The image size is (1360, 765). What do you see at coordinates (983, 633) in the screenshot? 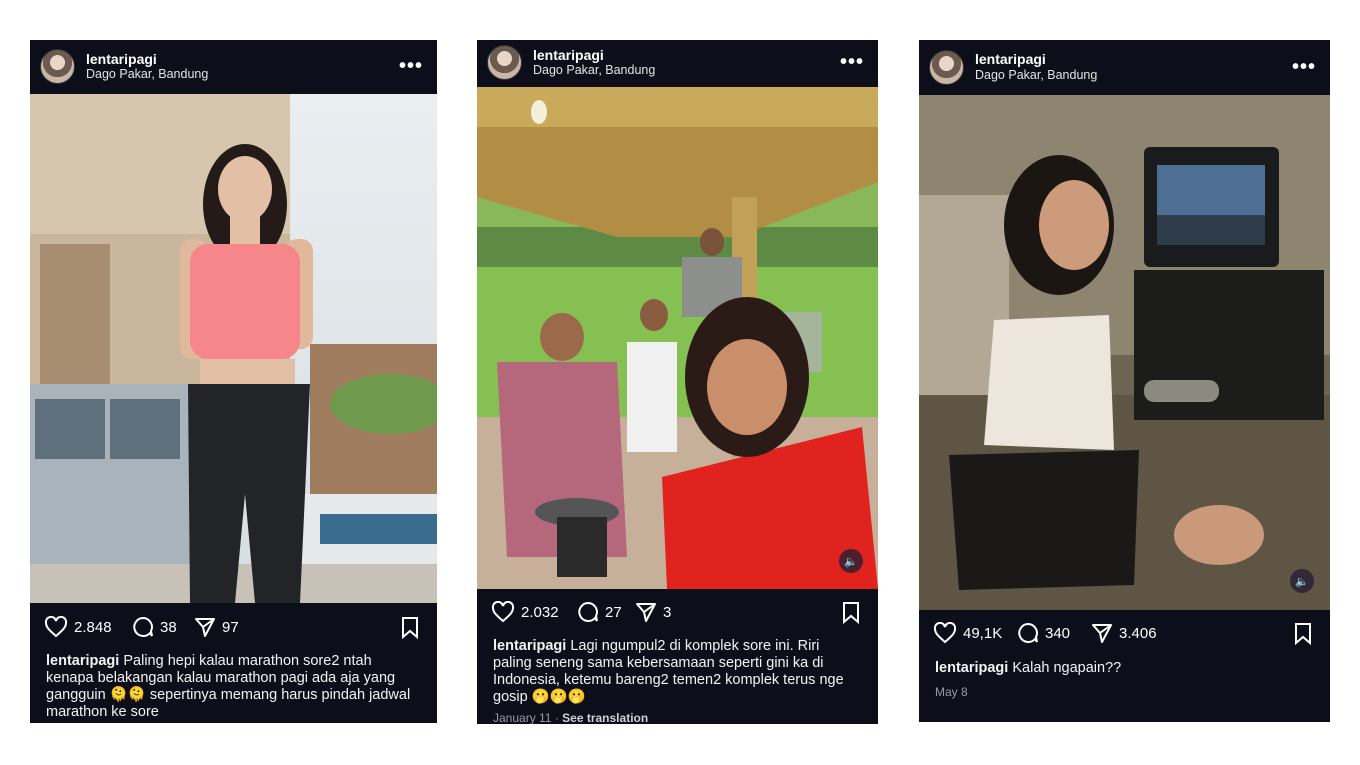
I see `like-count: 49,1K` at bounding box center [983, 633].